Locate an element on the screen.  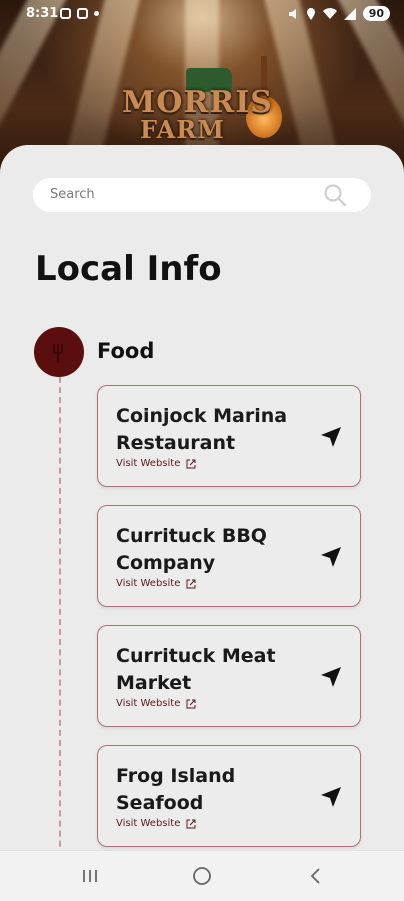
item-name: Currituck Meat Market is located at coordinates (196, 669).